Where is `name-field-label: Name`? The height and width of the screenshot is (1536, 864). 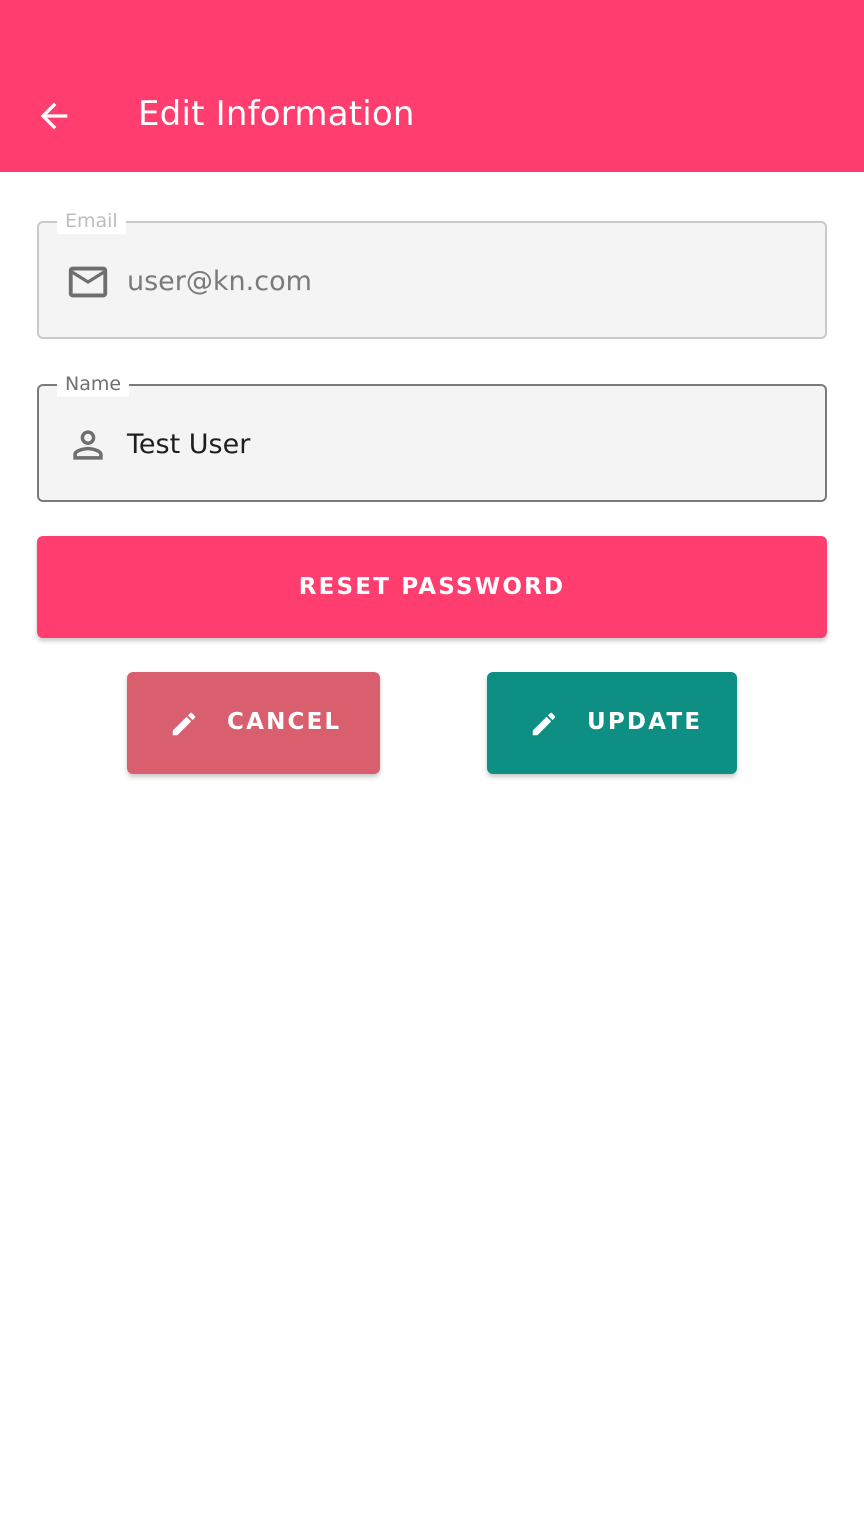 name-field-label: Name is located at coordinates (93, 384).